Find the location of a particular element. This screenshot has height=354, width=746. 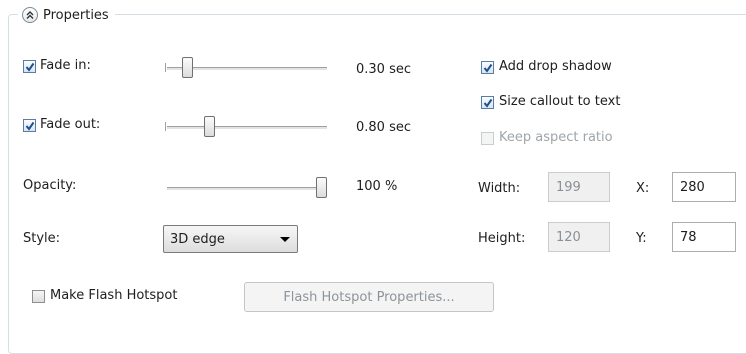

chevron-down-icon is located at coordinates (285, 239).